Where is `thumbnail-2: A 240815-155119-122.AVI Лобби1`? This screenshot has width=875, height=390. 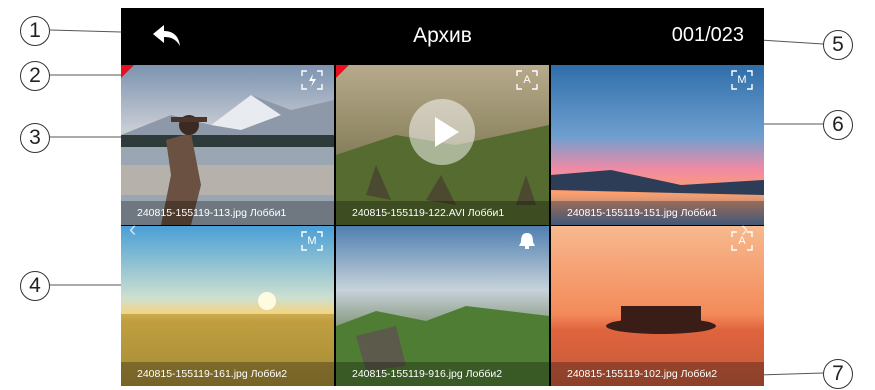 thumbnail-2: A 240815-155119-122.AVI Лобби1 is located at coordinates (442, 145).